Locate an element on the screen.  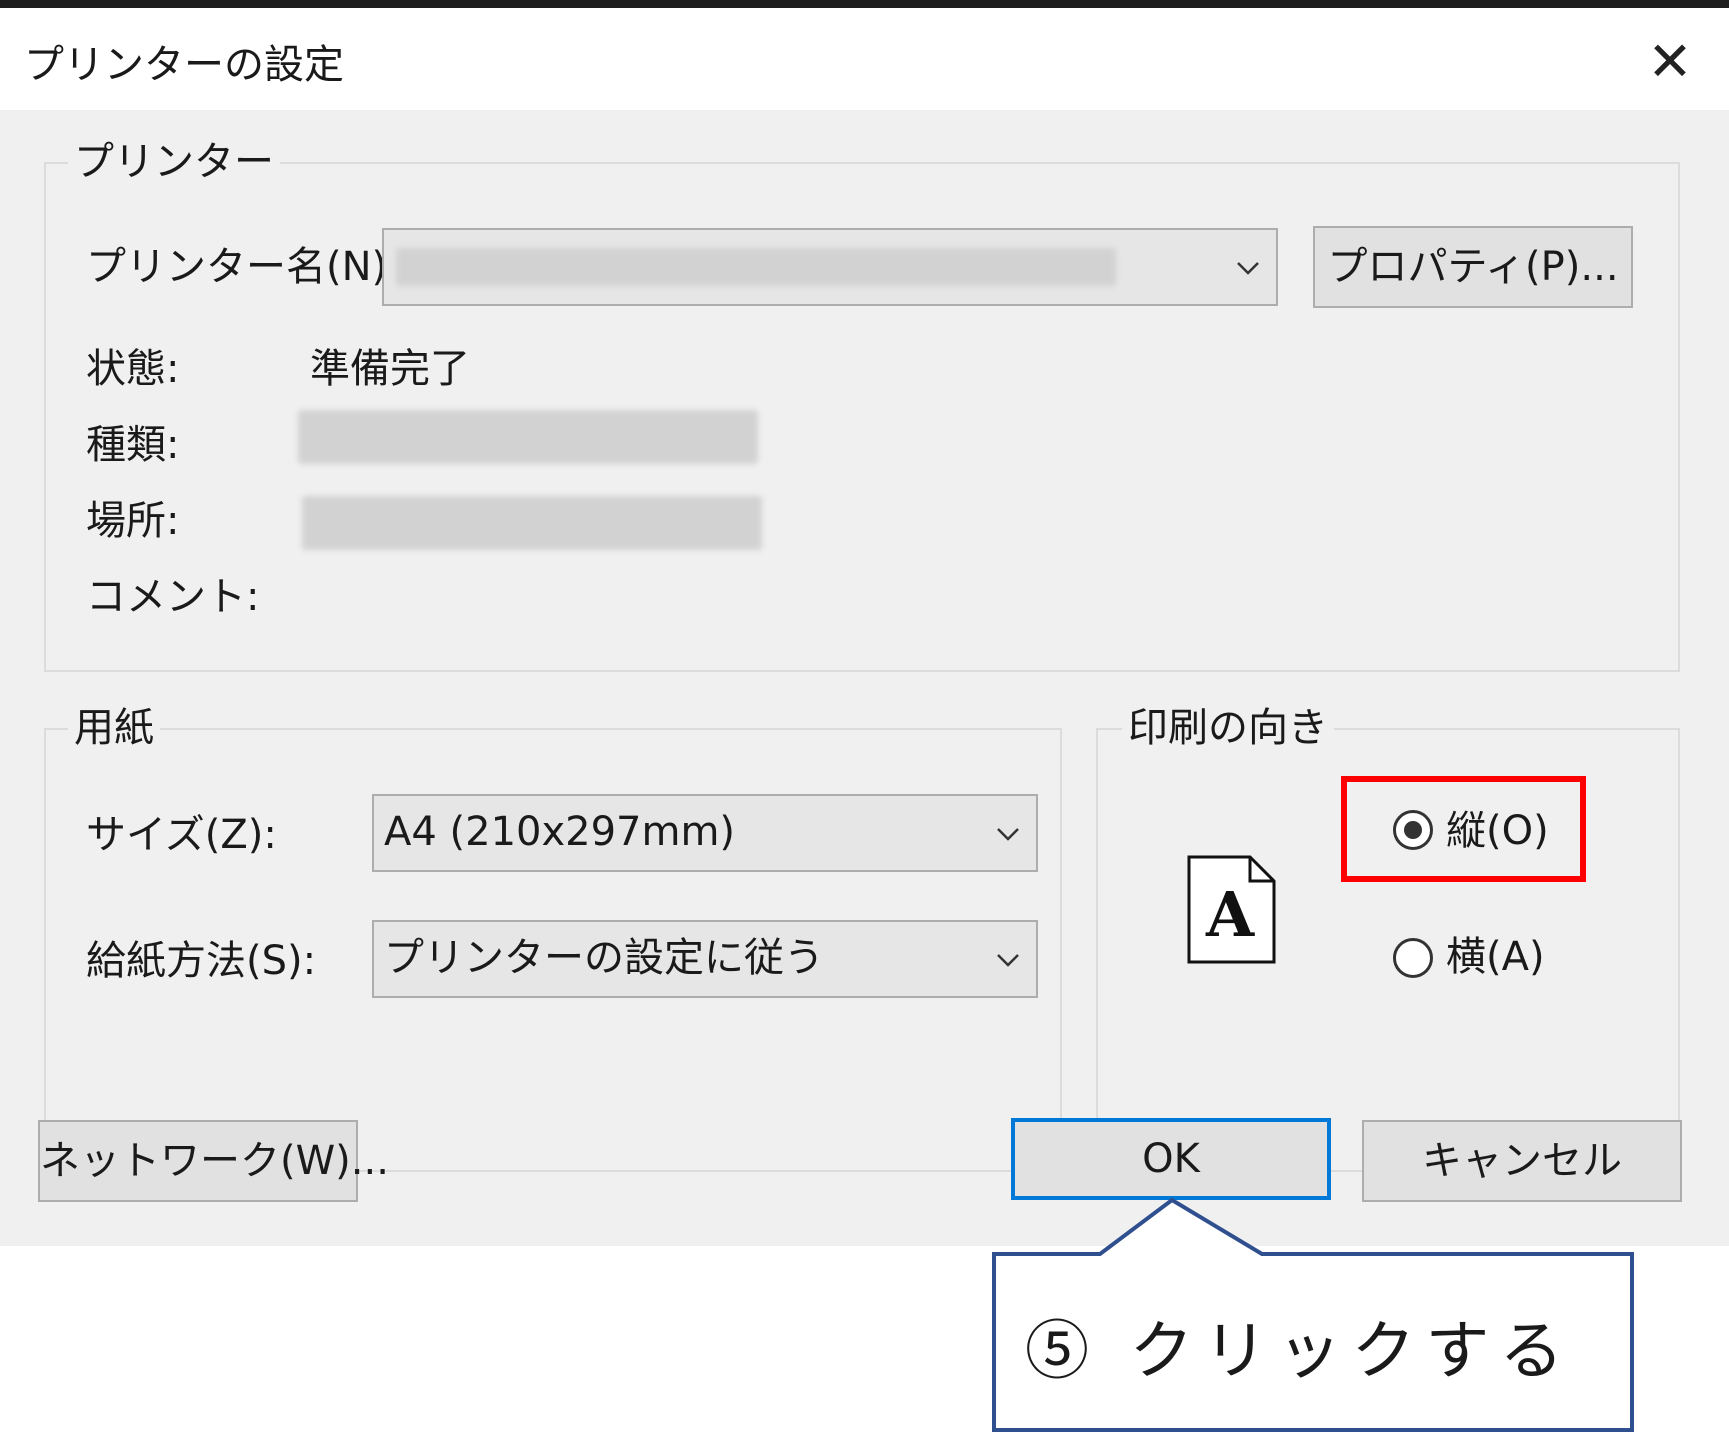
callout-text: ⑤ クリックする is located at coordinates (1299, 1352).